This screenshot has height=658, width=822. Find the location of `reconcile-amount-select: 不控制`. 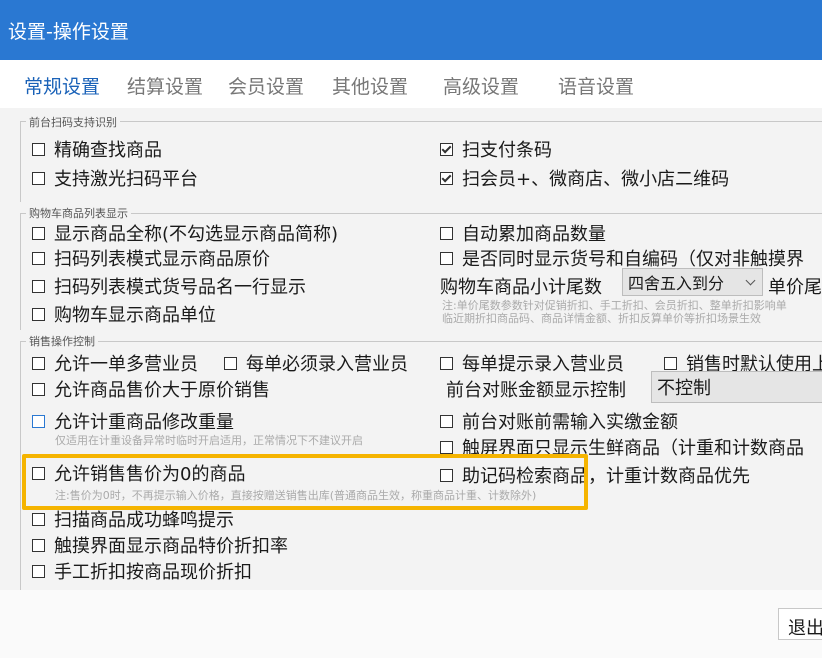

reconcile-amount-select: 不控制 is located at coordinates (736, 387).